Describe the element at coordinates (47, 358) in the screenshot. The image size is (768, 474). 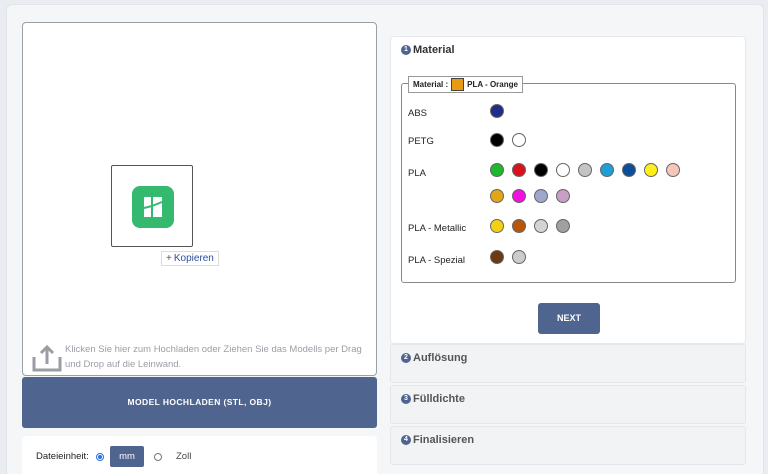
I see `upload-icon` at that location.